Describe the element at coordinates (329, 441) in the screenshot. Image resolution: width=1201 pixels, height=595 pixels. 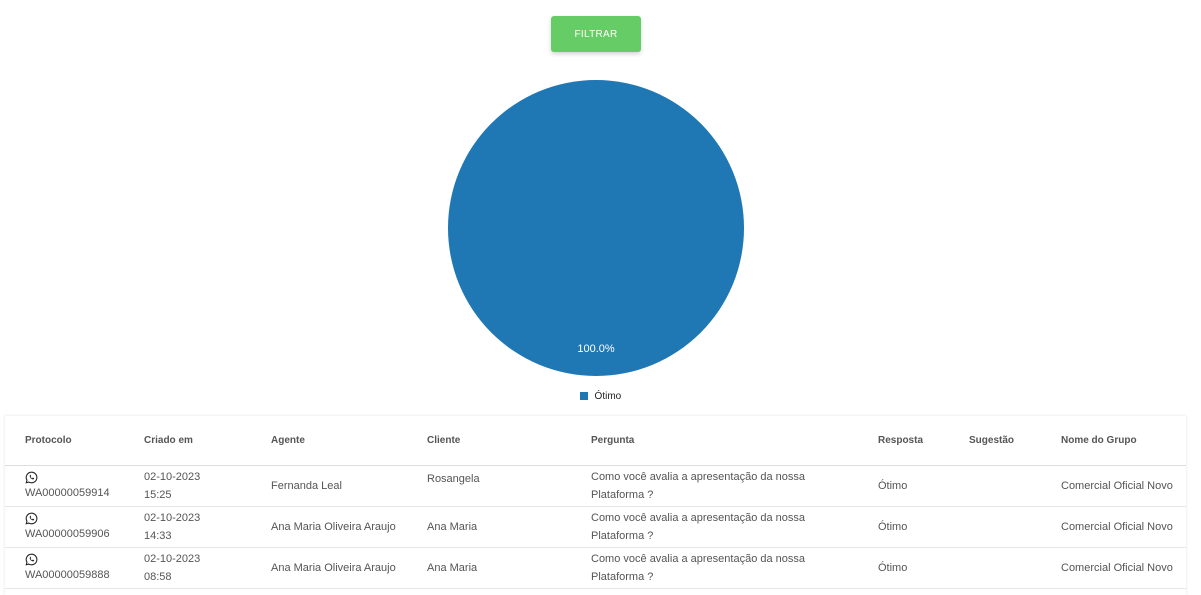
I see `col-header-agente: Agente` at that location.